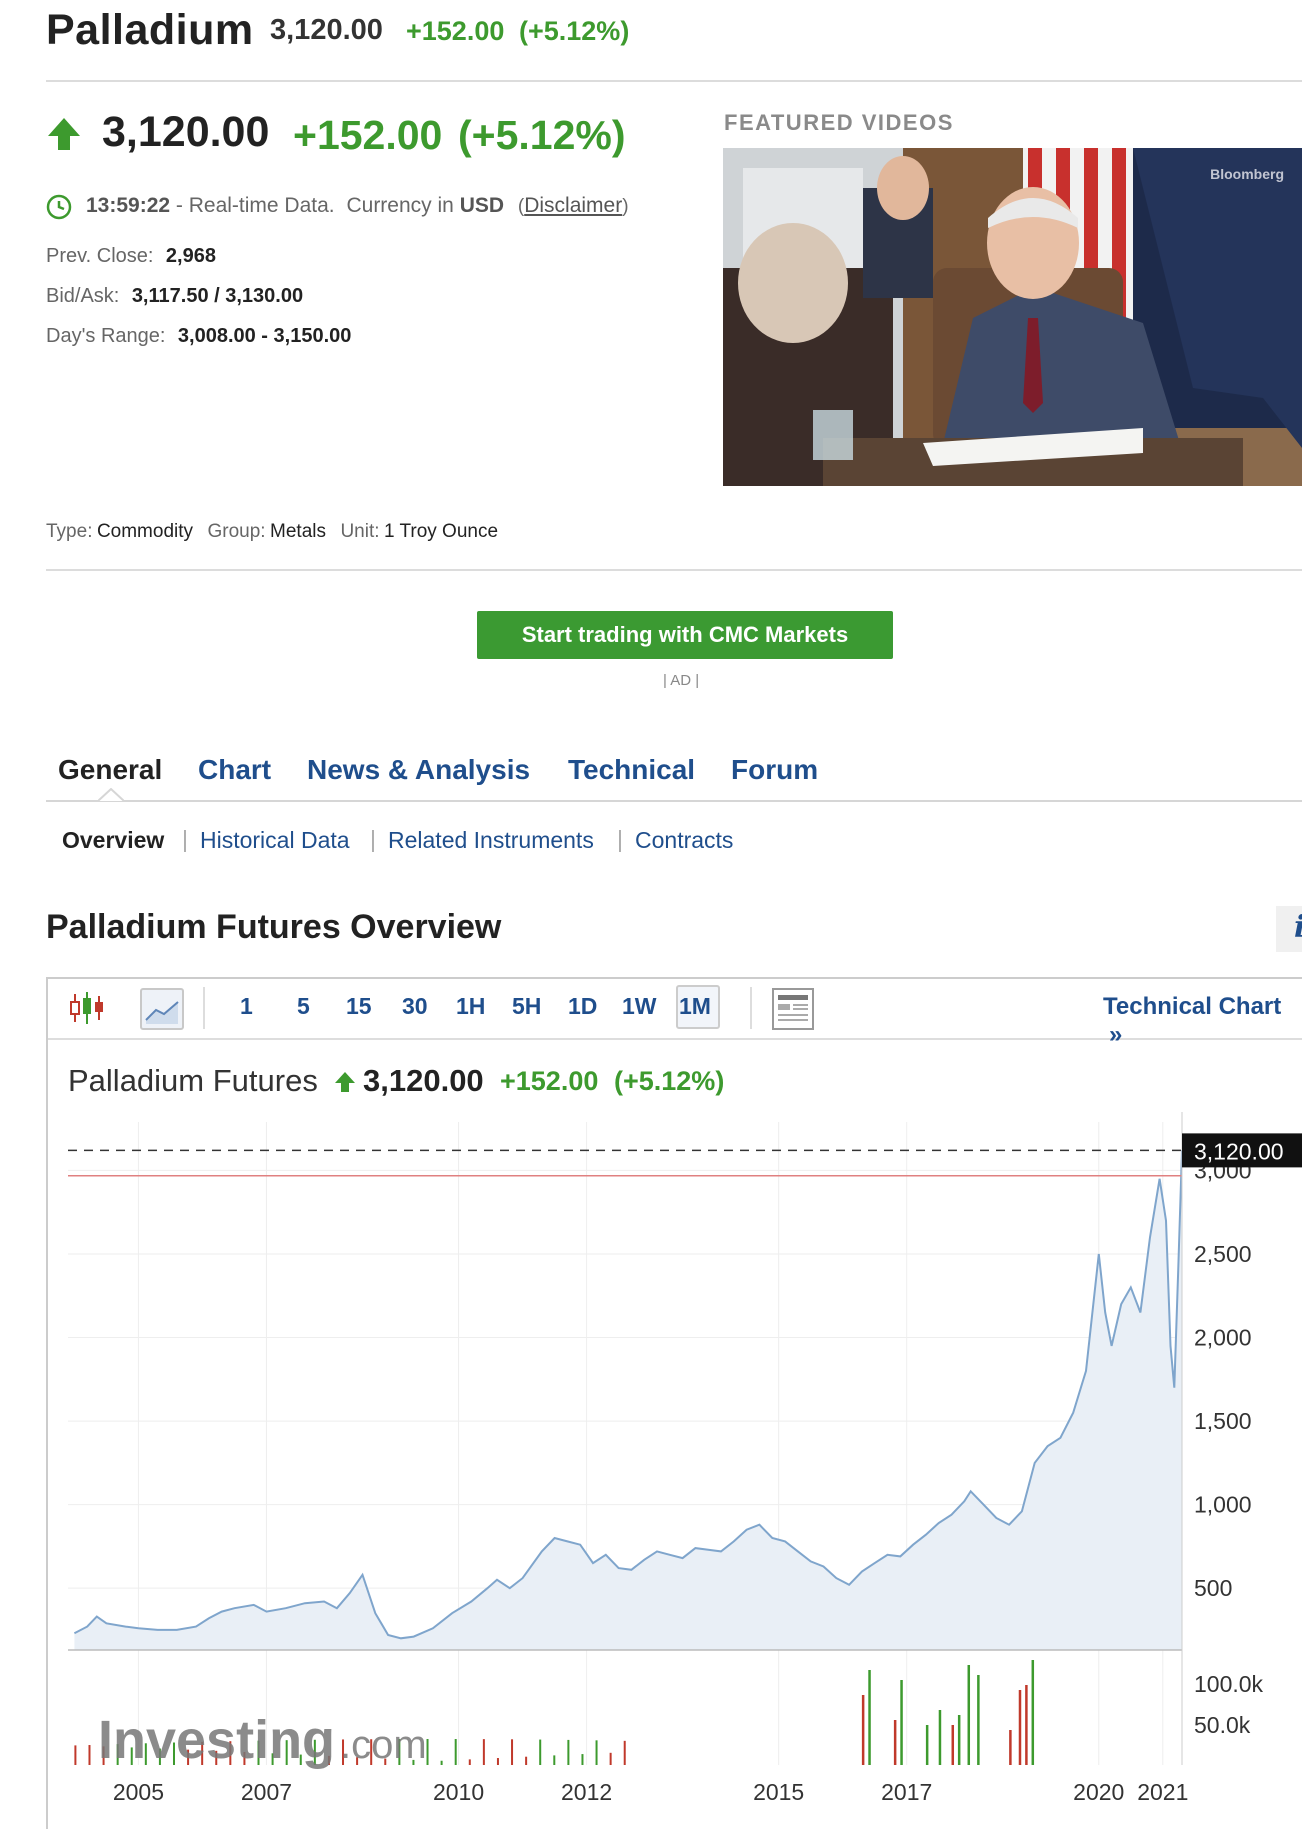  I want to click on investing-watermark-suffix: .com, so click(383, 1745).